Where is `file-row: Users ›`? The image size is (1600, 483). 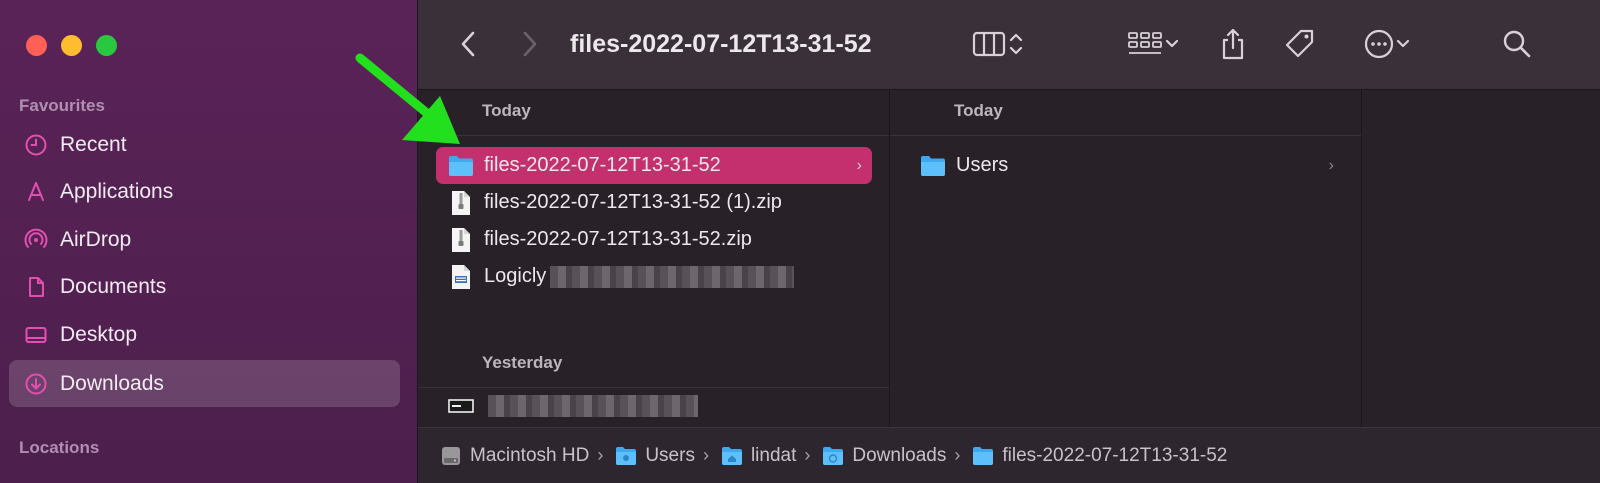
file-row: Users › is located at coordinates (1126, 165).